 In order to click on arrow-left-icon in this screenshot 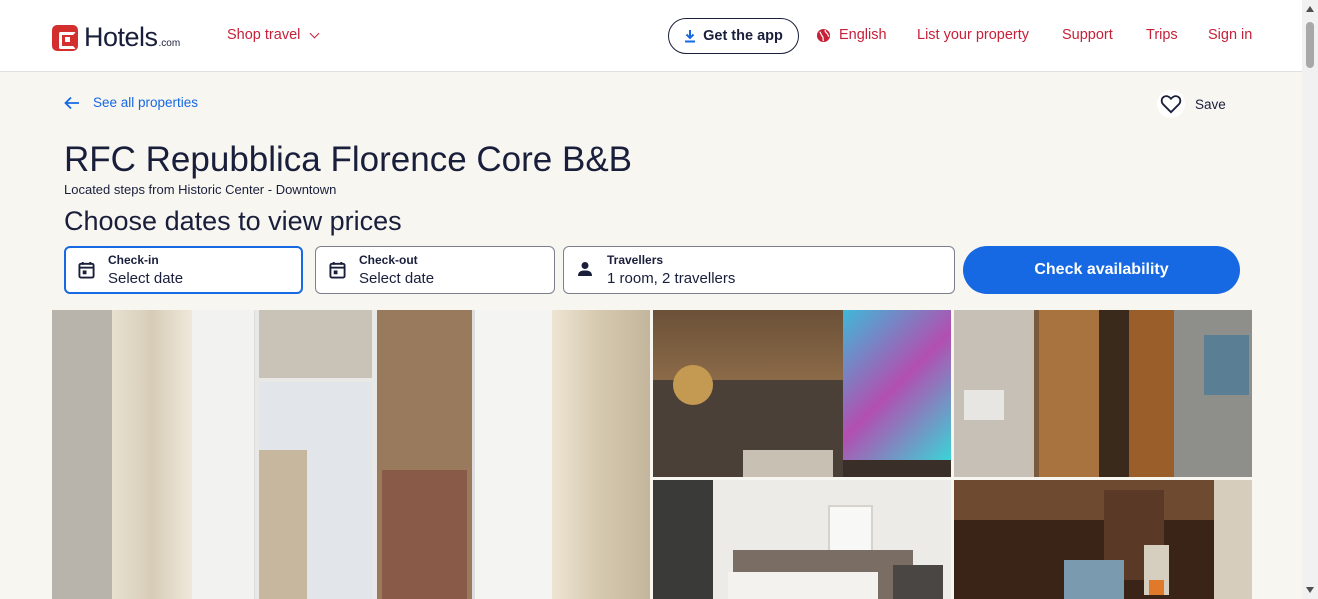, I will do `click(71, 102)`.